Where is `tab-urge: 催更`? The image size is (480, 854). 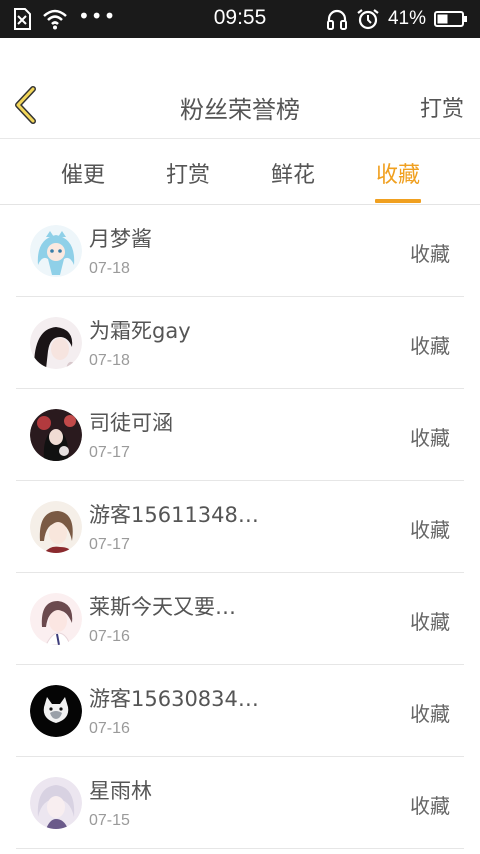 tab-urge: 催更 is located at coordinates (83, 173).